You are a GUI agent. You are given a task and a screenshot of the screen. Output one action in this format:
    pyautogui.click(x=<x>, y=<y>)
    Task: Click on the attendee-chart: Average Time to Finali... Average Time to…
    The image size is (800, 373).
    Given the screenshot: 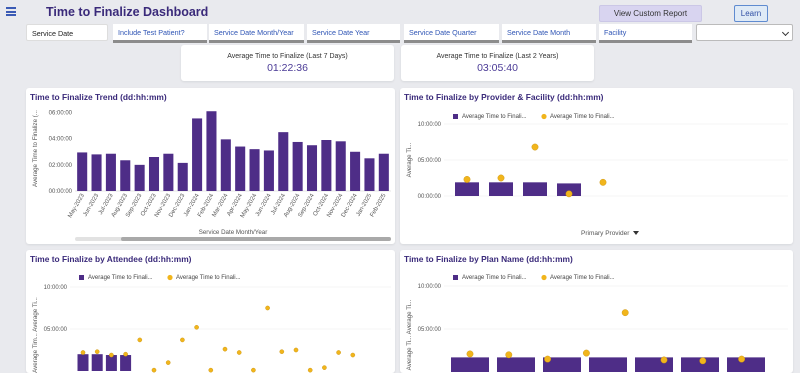 What is the action you would take?
    pyautogui.click(x=211, y=323)
    